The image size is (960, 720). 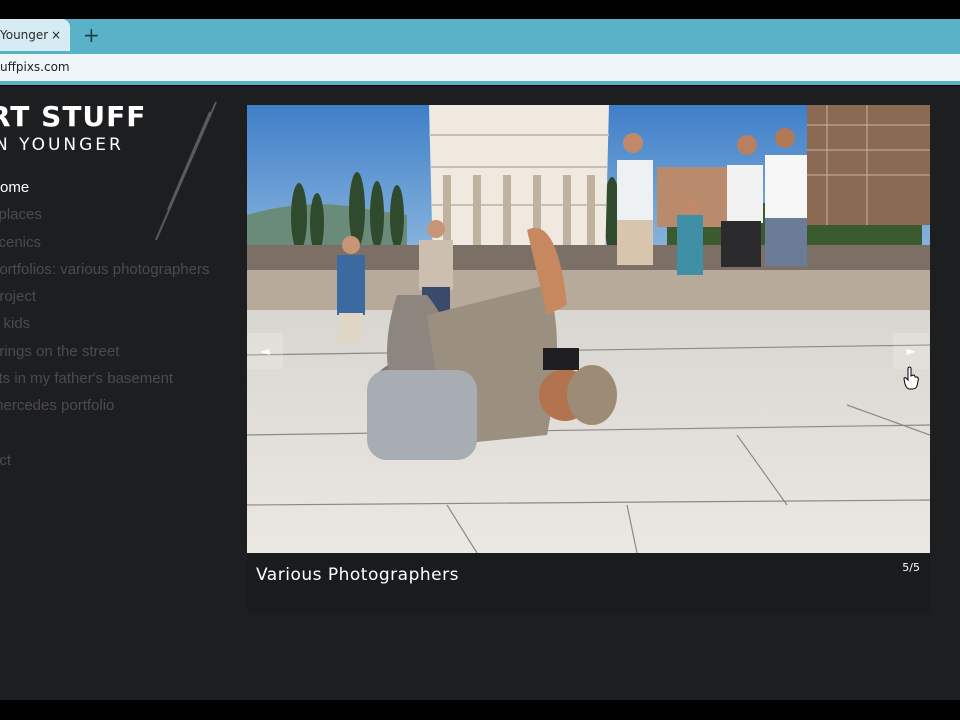 I want to click on slide-caption-bar: Various Photographers 5/5, so click(x=588, y=583).